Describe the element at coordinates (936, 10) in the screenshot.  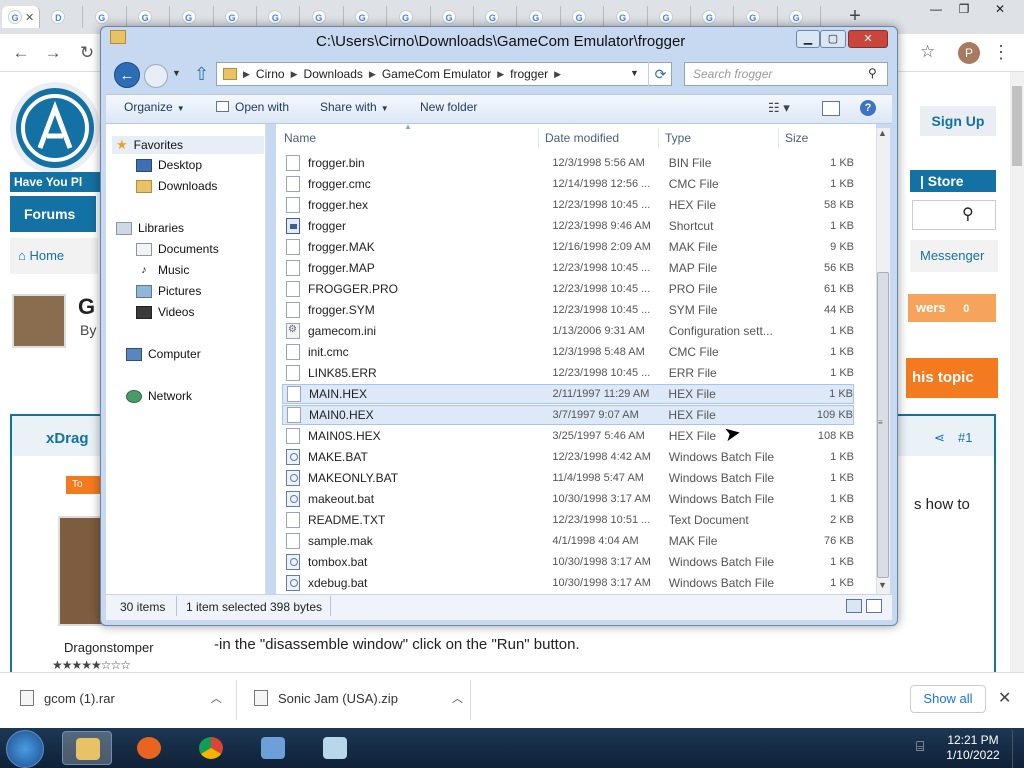
I see `minimize-button: —` at that location.